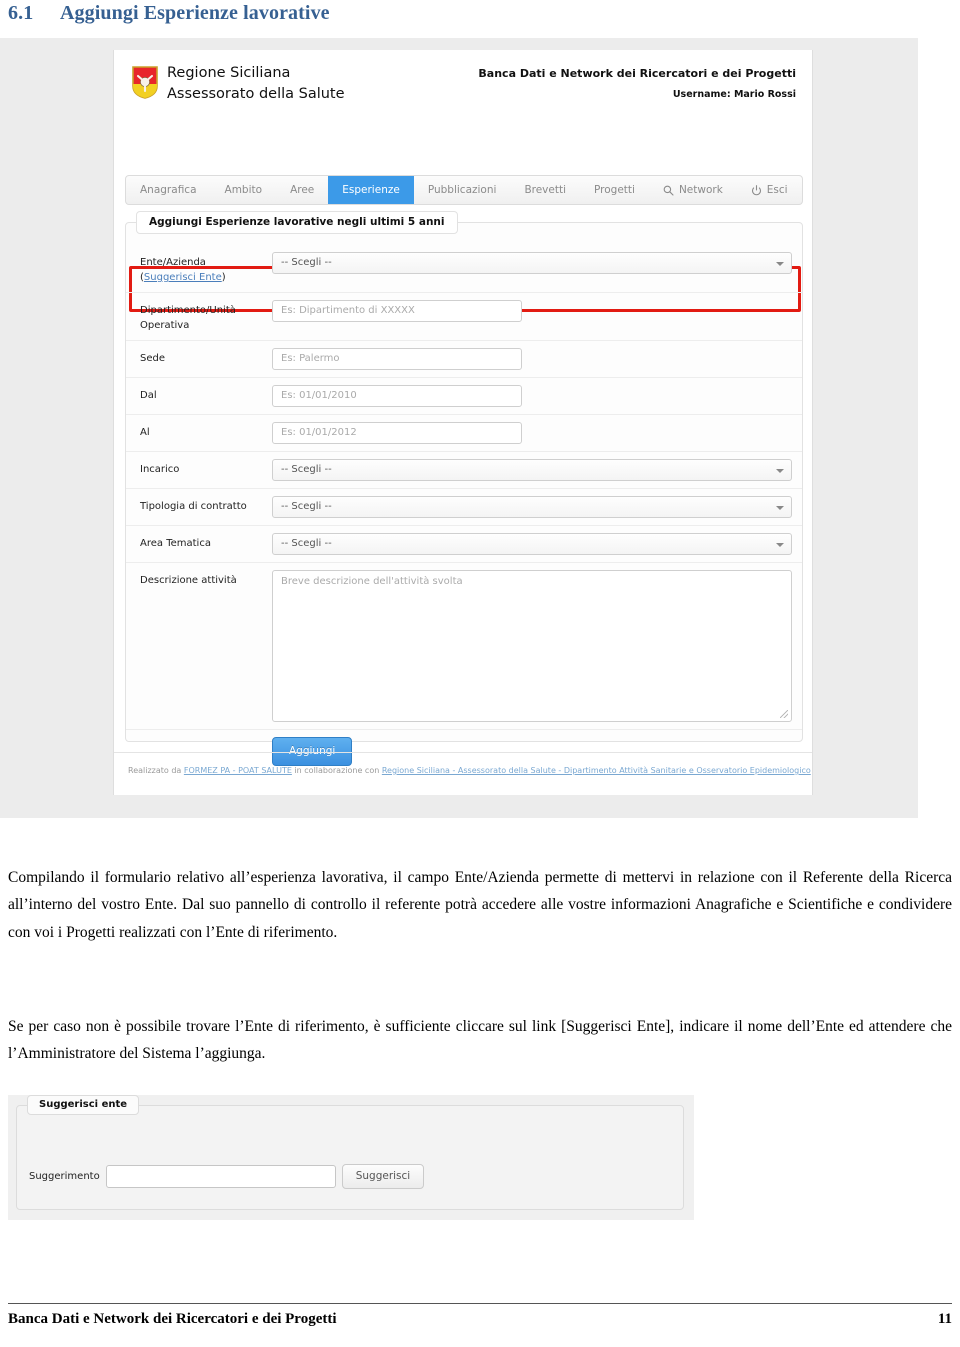  I want to click on incarico-control: -- Scegli --, so click(532, 470).